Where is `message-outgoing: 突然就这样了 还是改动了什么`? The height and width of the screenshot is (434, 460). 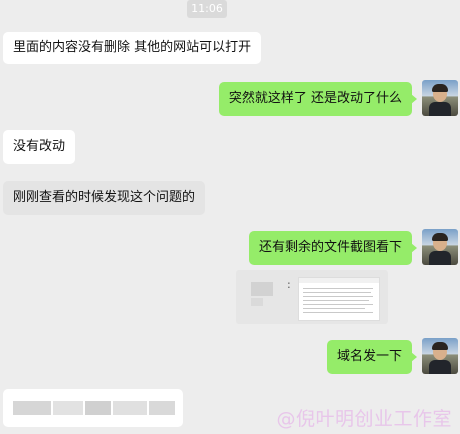 message-outgoing: 突然就这样了 还是改动了什么 is located at coordinates (315, 99).